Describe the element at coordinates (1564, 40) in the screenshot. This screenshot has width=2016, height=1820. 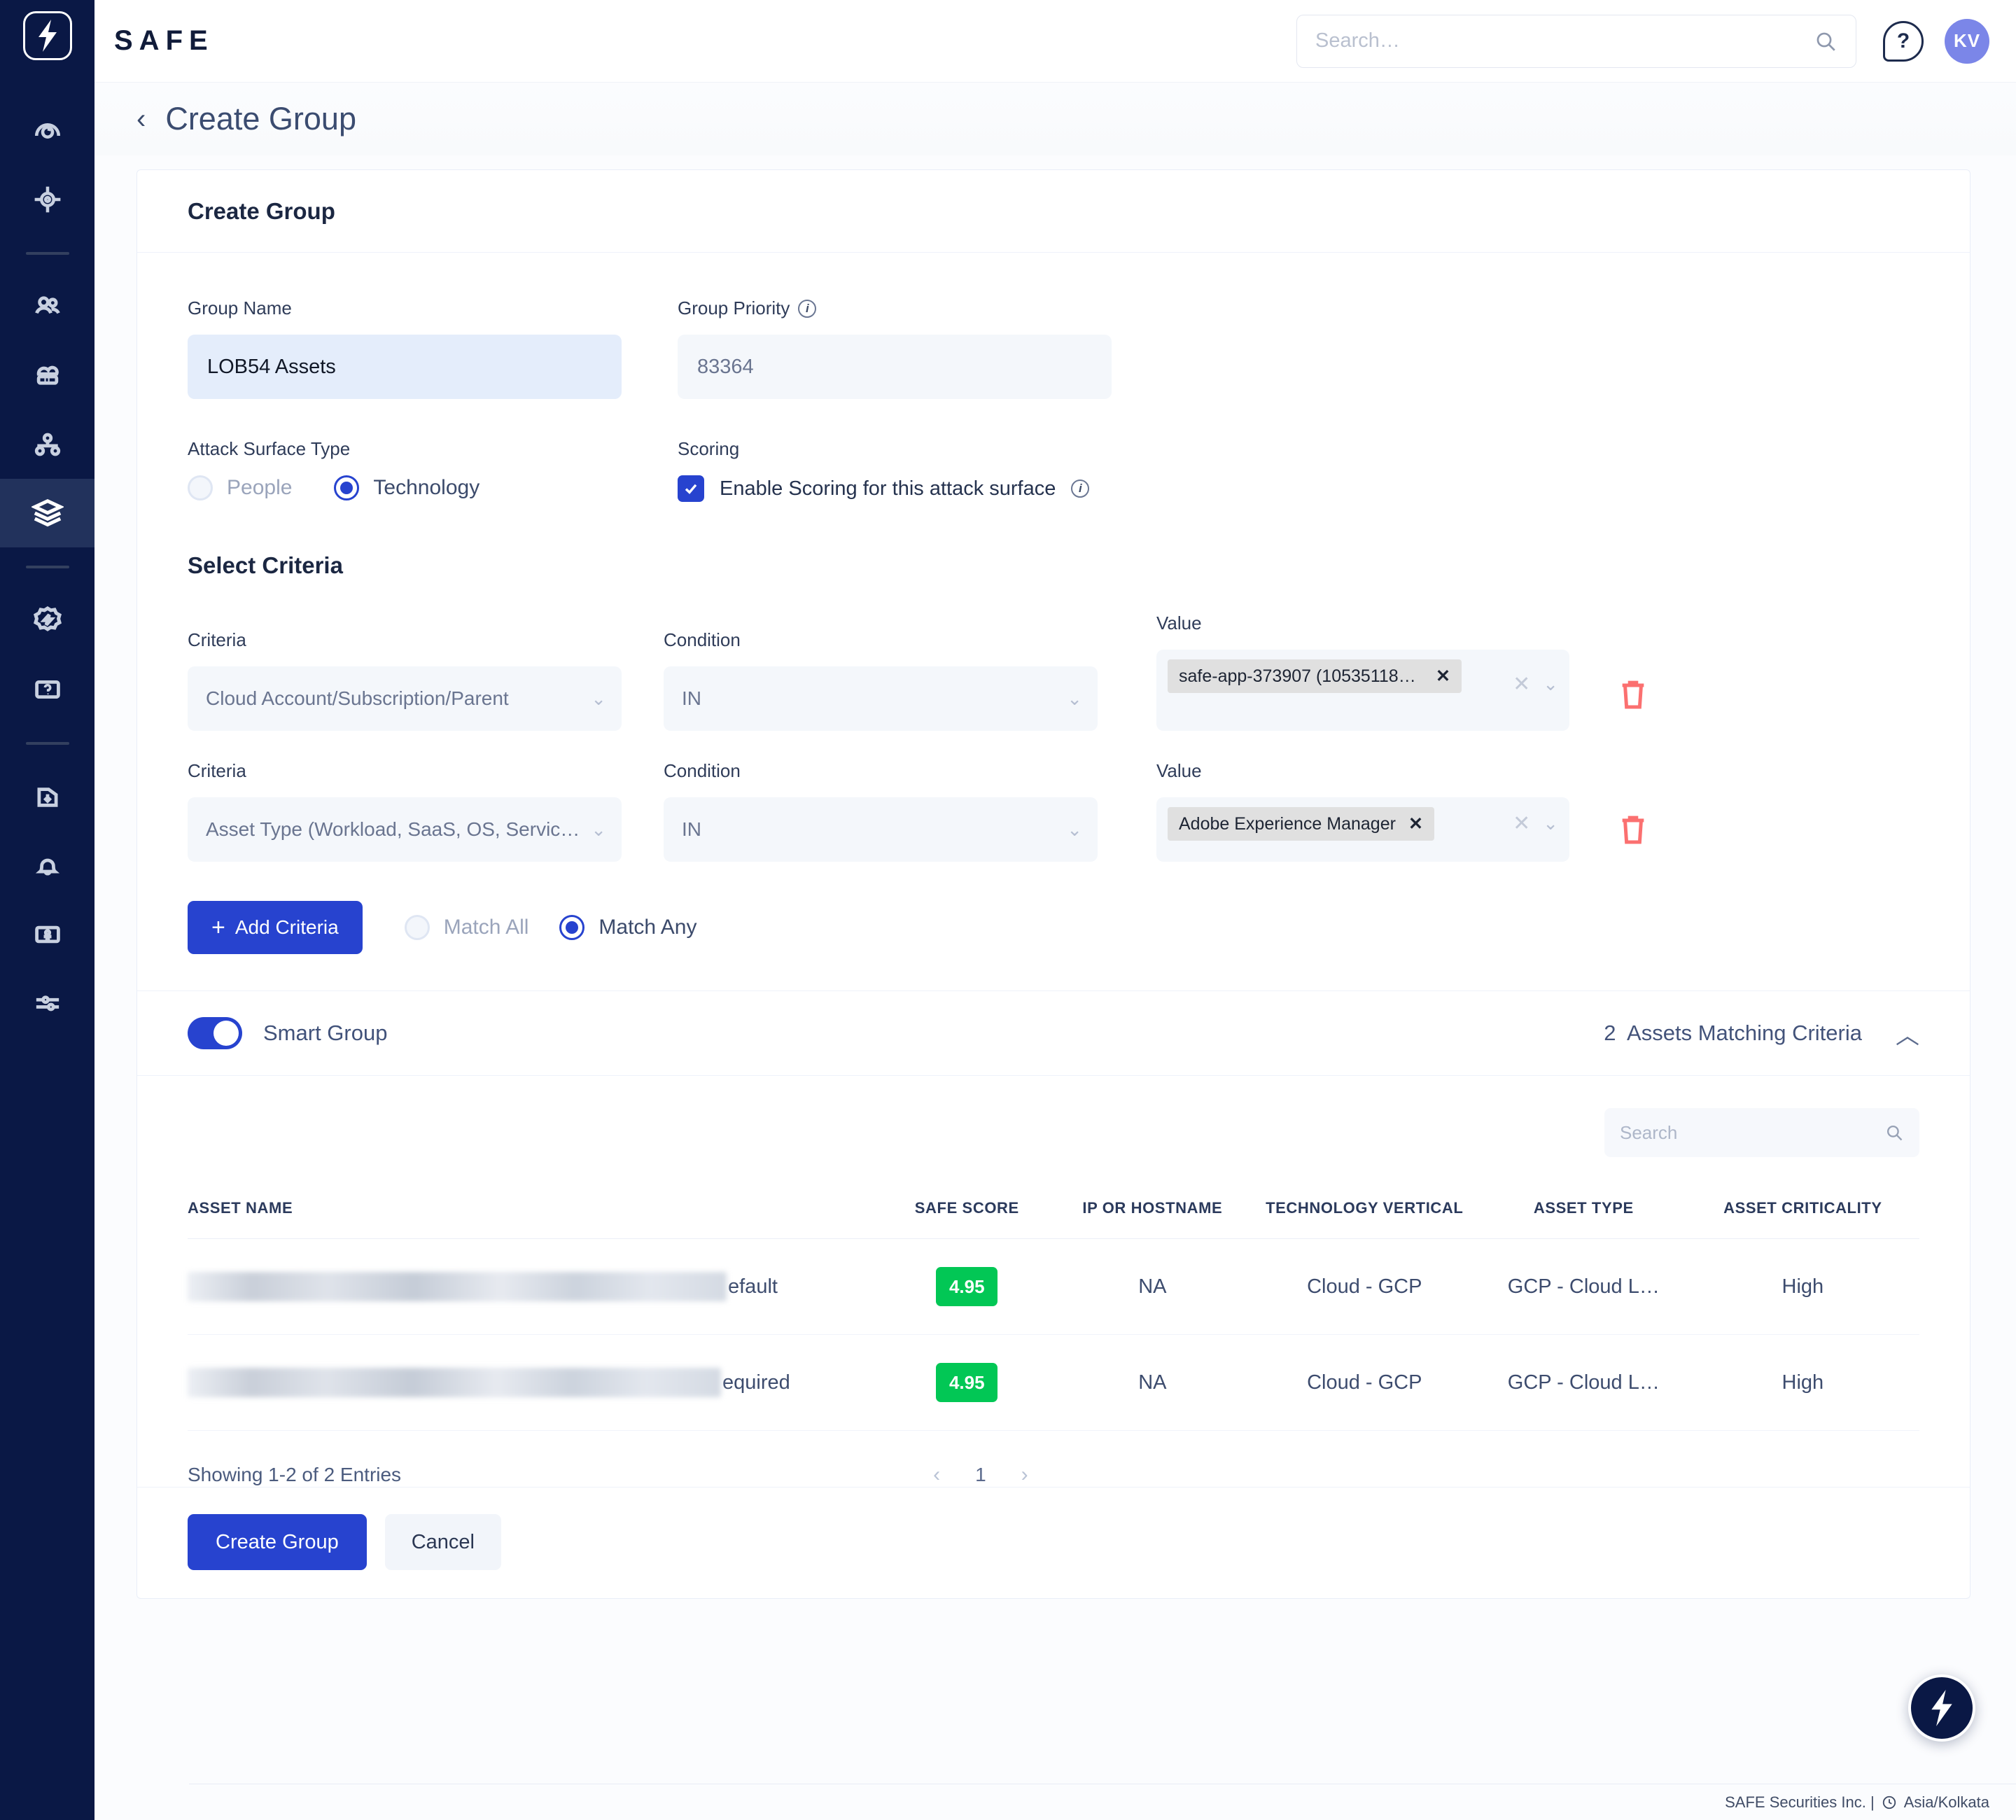
I see `search-input` at that location.